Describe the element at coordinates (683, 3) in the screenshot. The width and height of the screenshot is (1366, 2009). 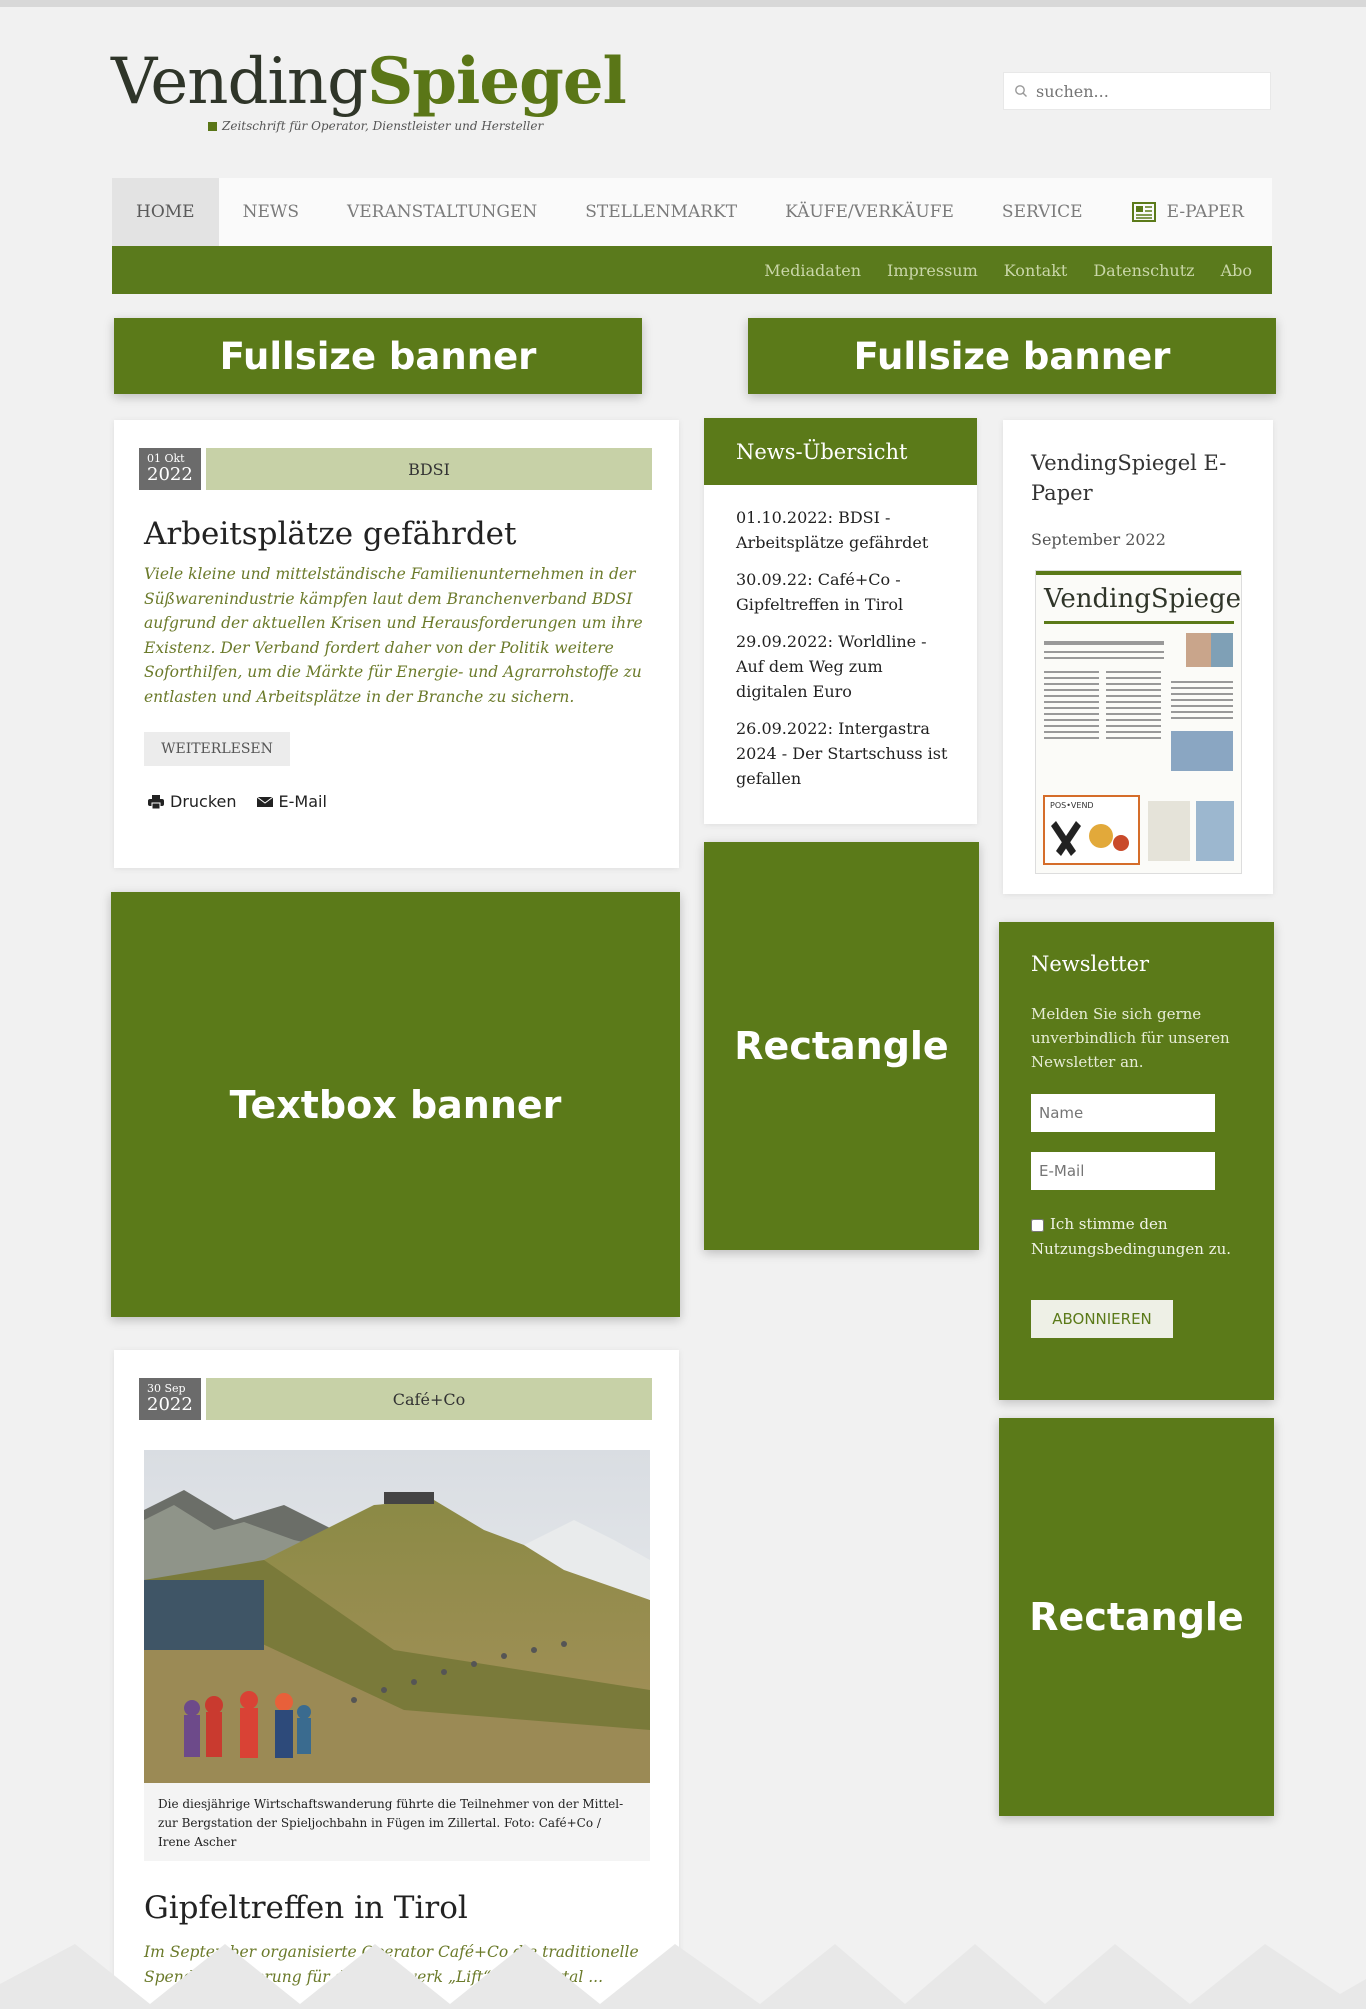
I see `top-border` at that location.